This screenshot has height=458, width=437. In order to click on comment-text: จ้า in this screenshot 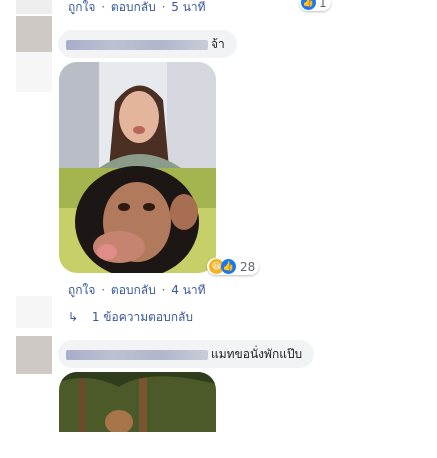, I will do `click(218, 44)`.